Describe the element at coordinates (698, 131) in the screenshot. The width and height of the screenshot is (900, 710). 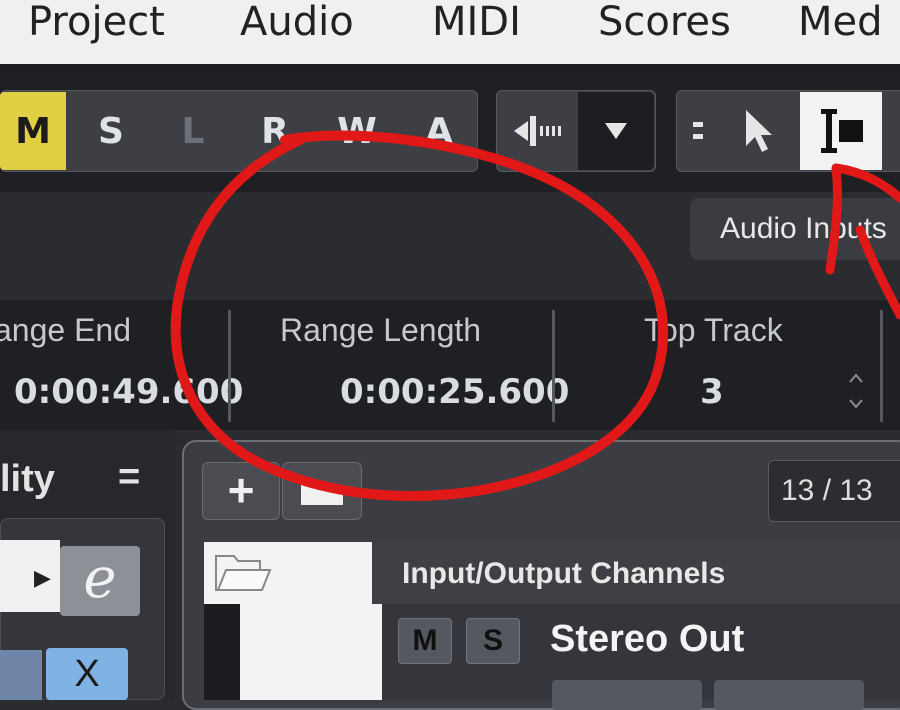
I see `tools-grip-icon` at that location.